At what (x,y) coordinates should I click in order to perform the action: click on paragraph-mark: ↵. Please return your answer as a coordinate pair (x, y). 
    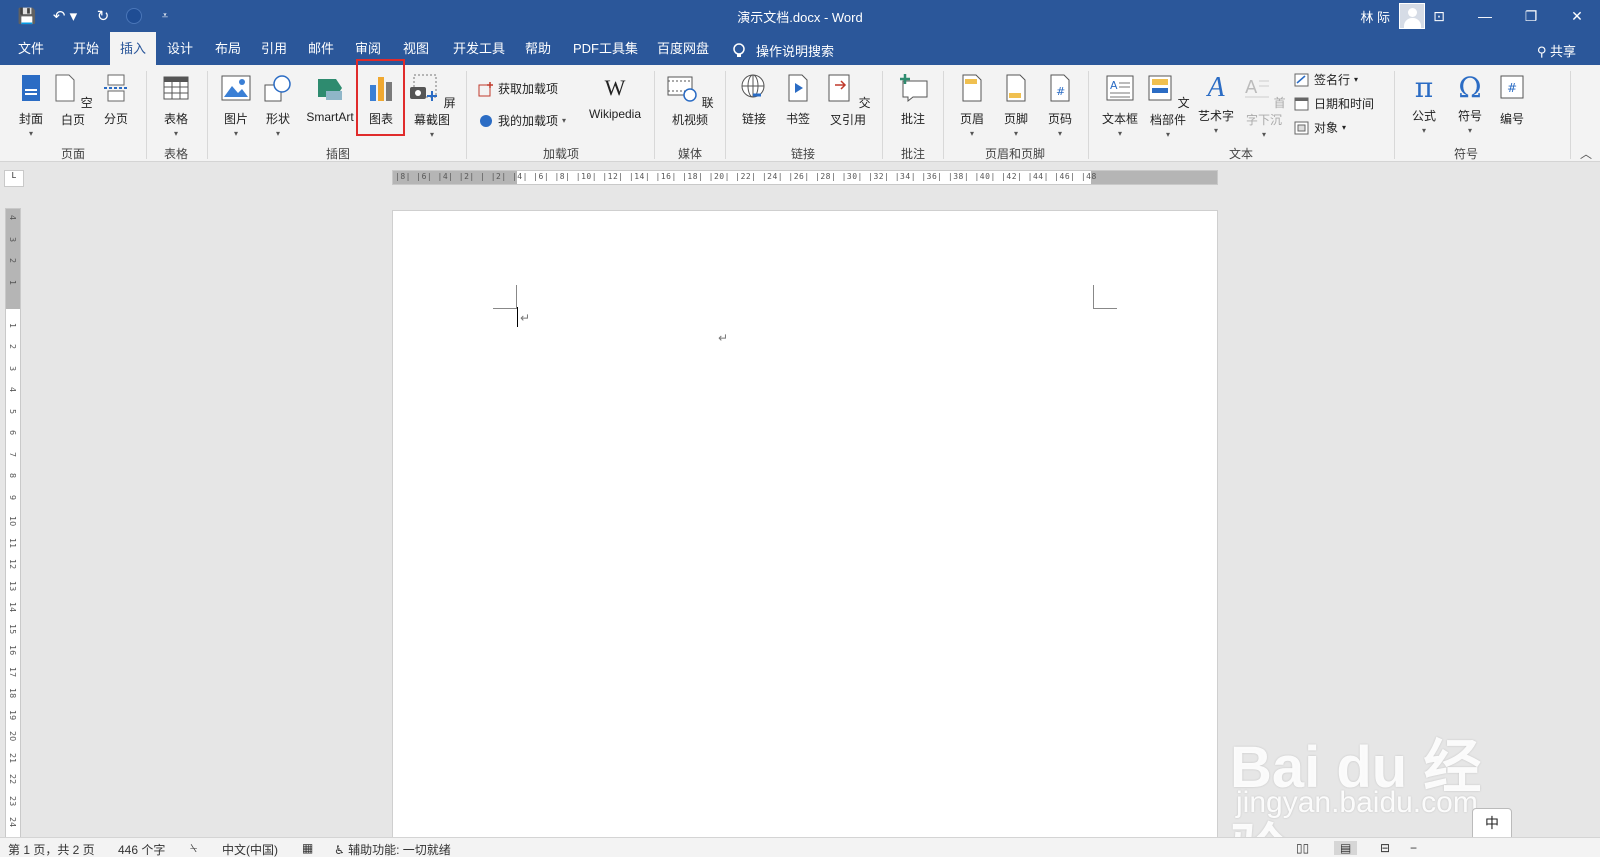
    Looking at the image, I should click on (723, 338).